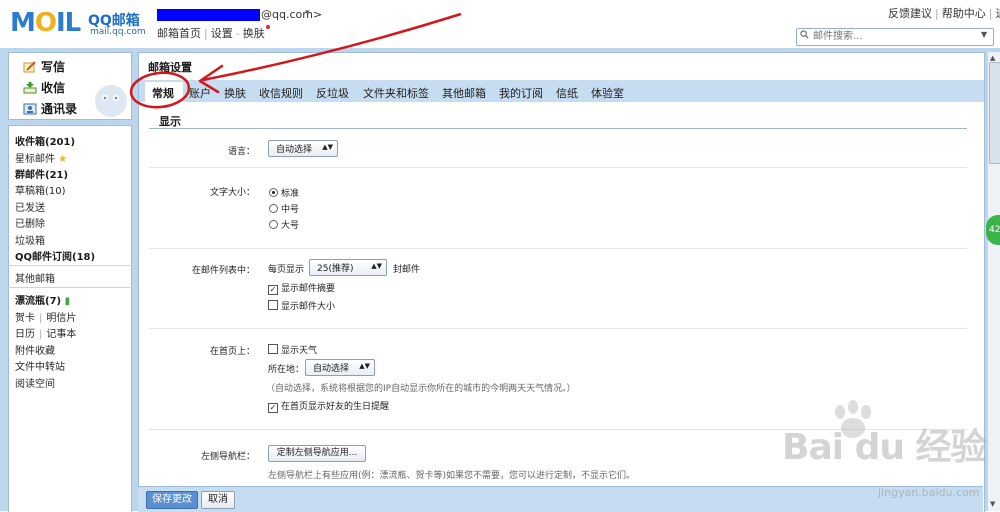  I want to click on settings-link: 设置, so click(222, 33).